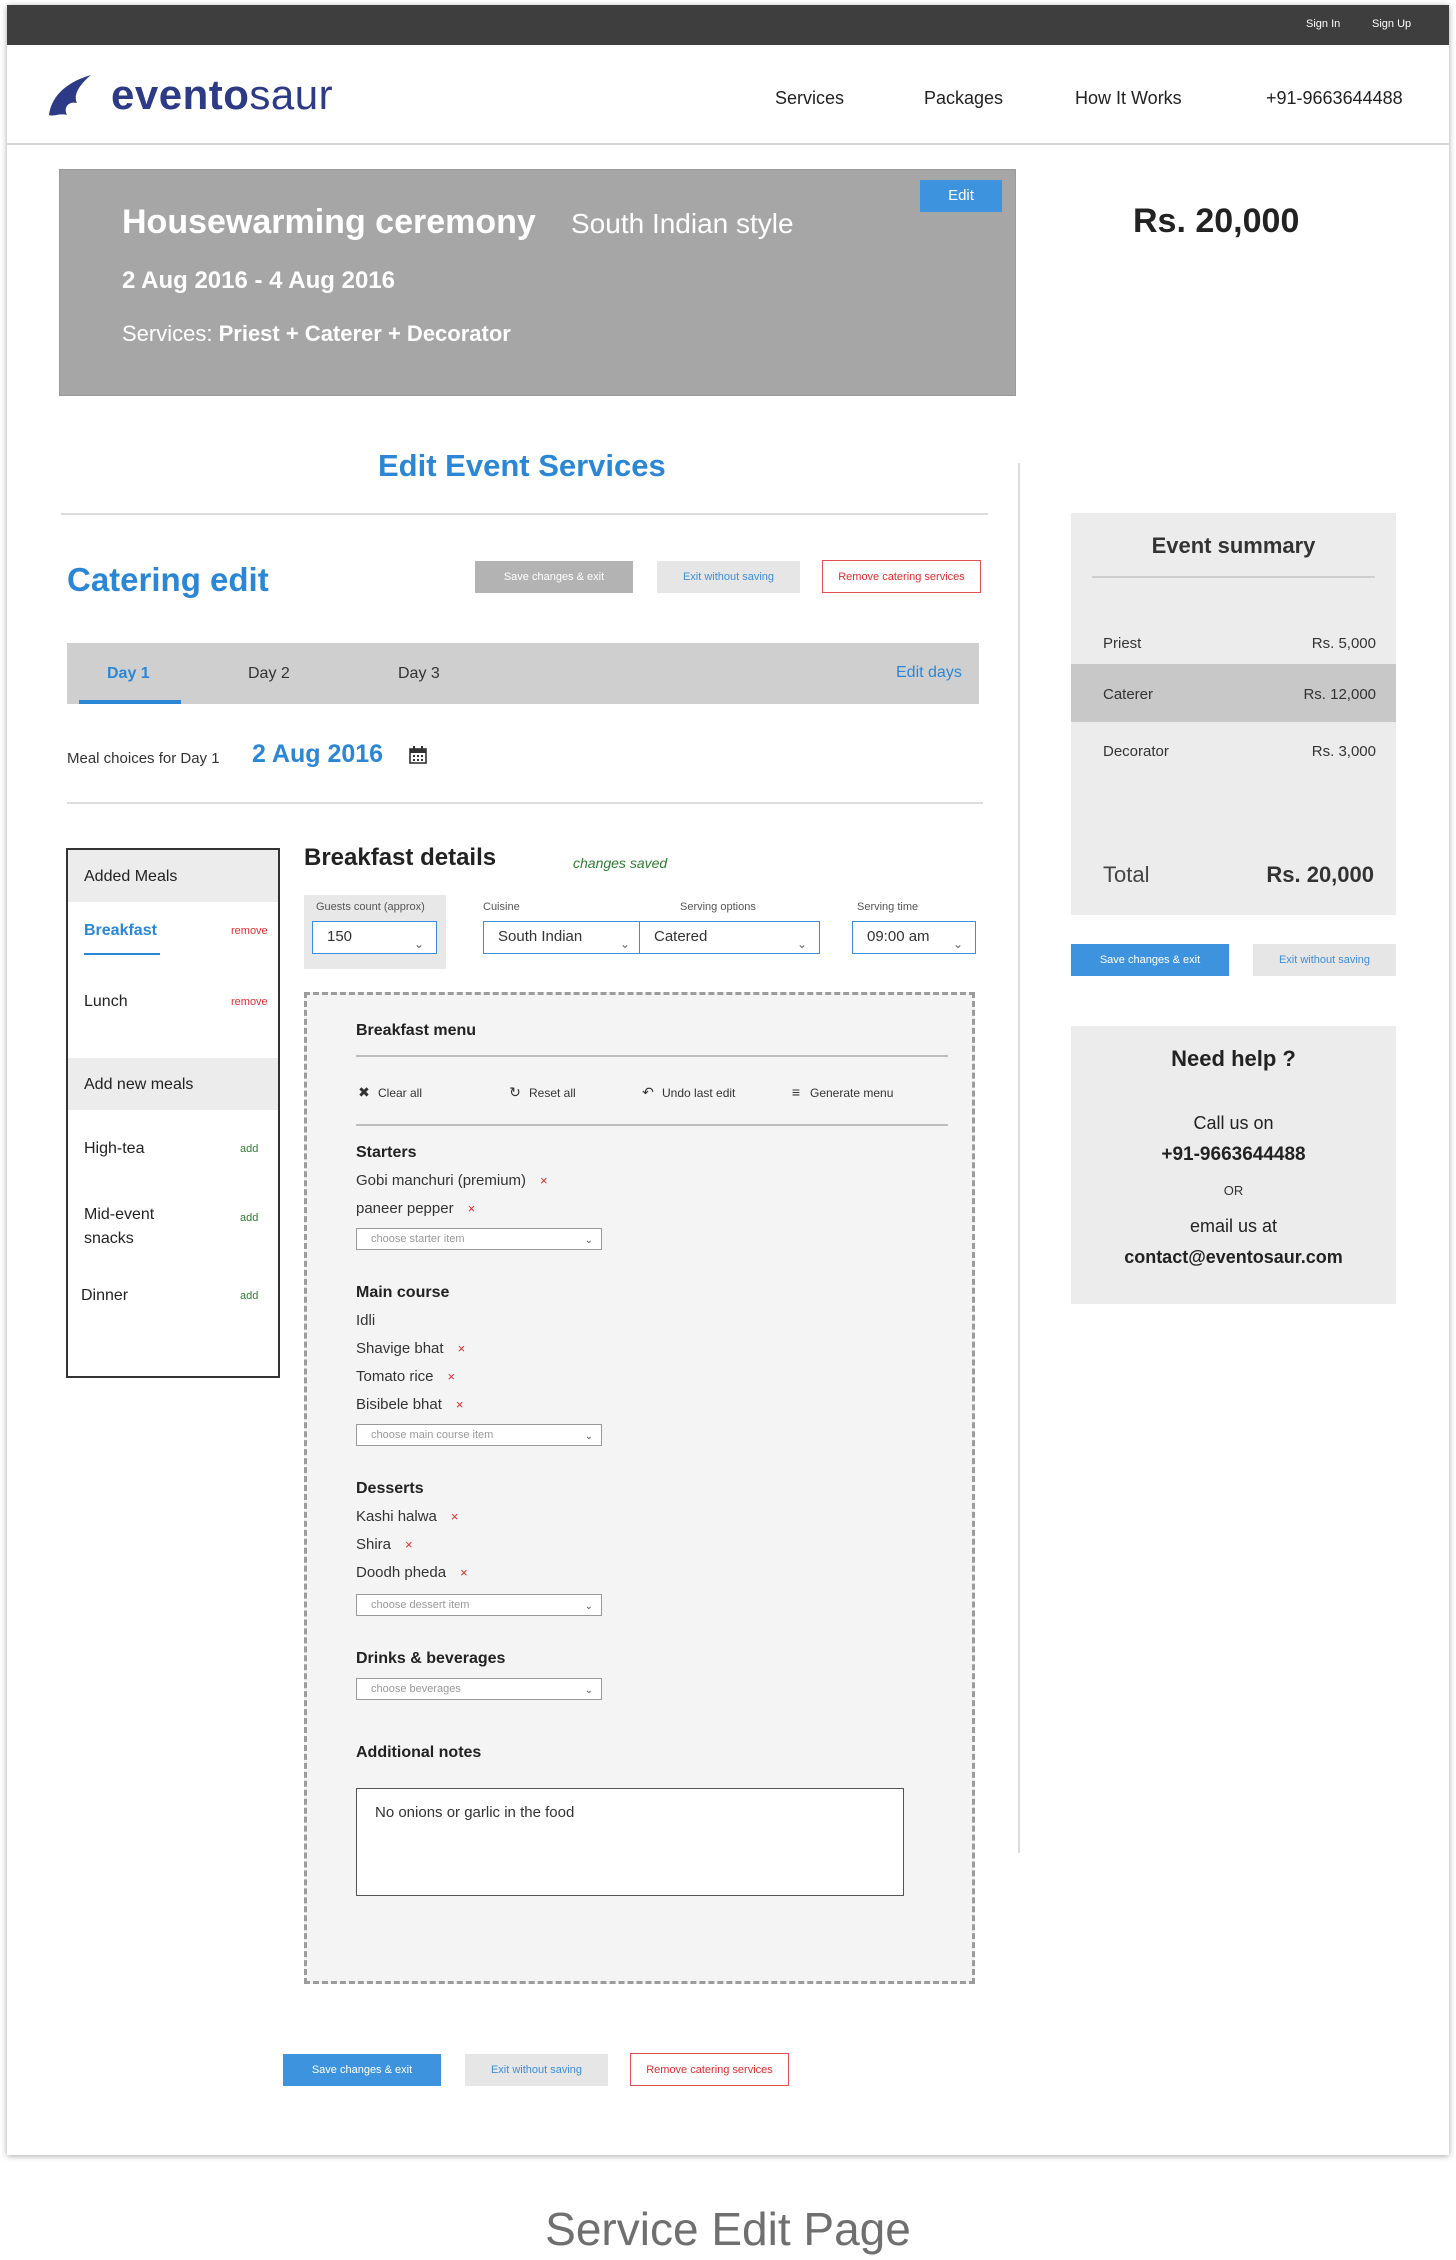 This screenshot has height=2260, width=1456. What do you see at coordinates (1128, 98) in the screenshot?
I see `nav-how-it-works: How It Works` at bounding box center [1128, 98].